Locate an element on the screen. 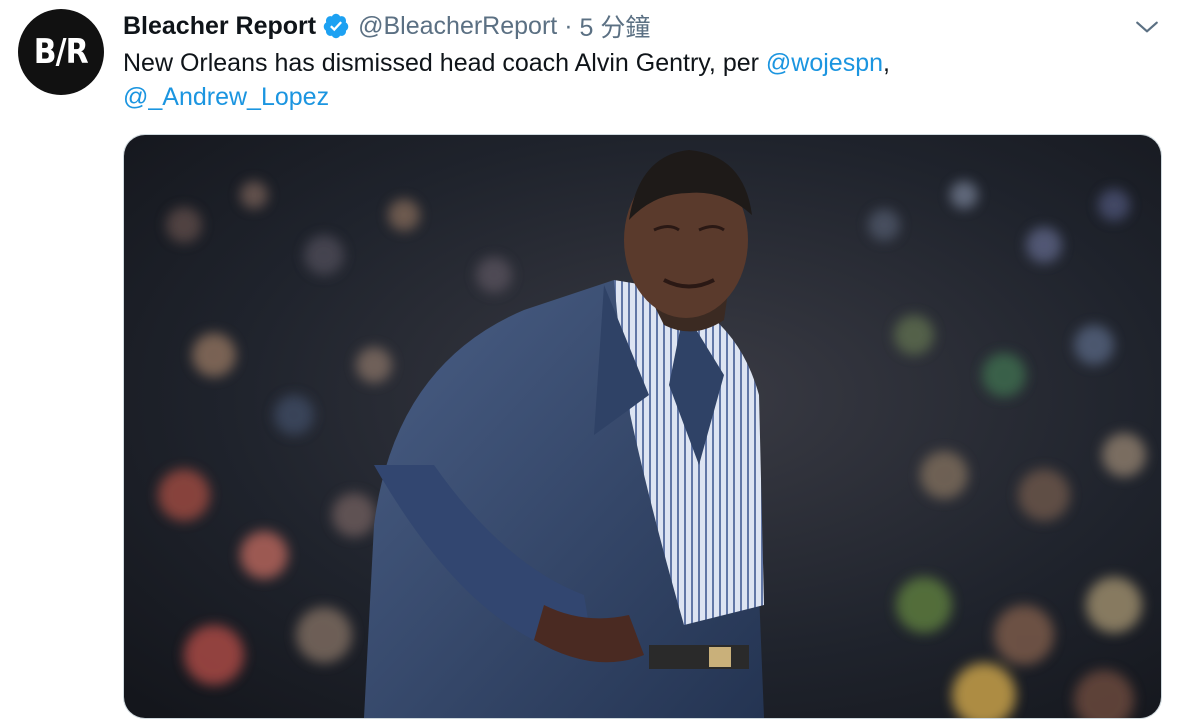  tweet-text-comma: , is located at coordinates (886, 63).